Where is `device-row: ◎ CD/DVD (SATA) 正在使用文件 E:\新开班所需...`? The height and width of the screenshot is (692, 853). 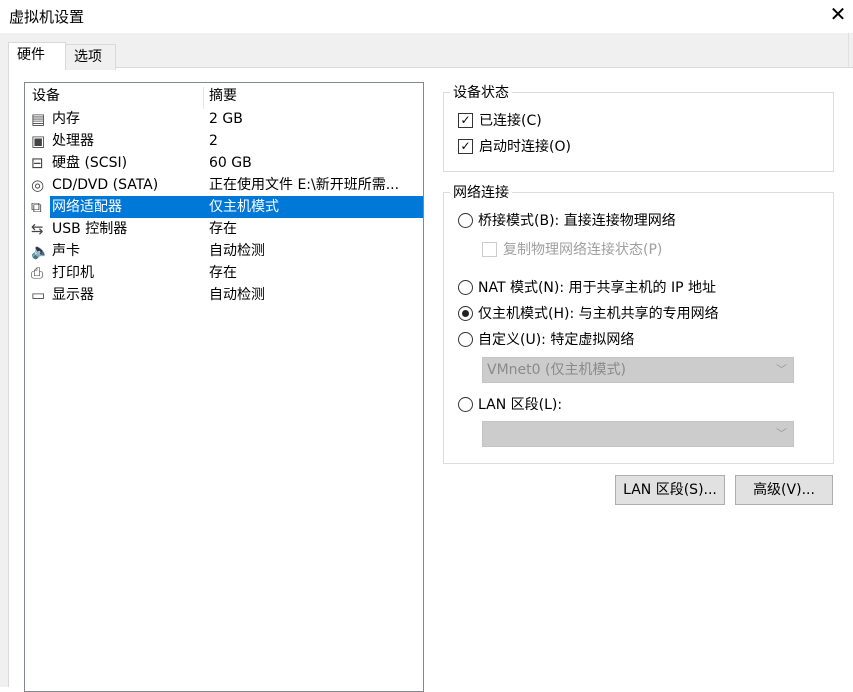 device-row: ◎ CD/DVD (SATA) 正在使用文件 E:\新开班所需... is located at coordinates (224, 185).